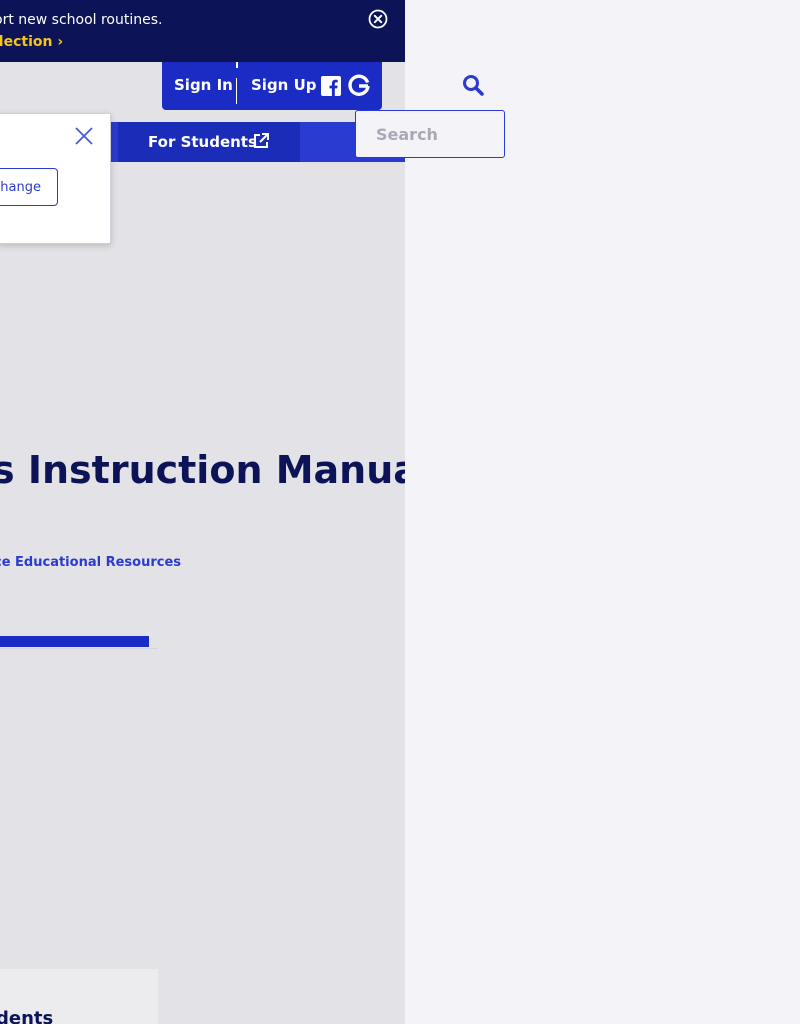 The height and width of the screenshot is (1024, 800). Describe the element at coordinates (378, 19) in the screenshot. I see `close-circle-icon` at that location.